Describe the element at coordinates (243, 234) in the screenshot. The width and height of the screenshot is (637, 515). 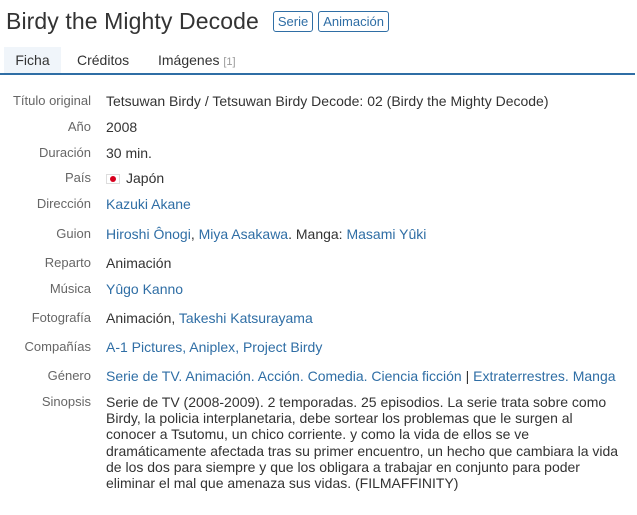
I see `writer-link: Miya Asakawa` at that location.